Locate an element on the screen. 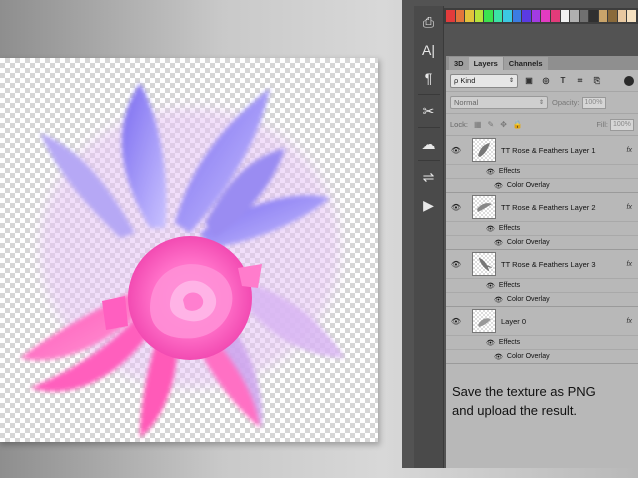 The height and width of the screenshot is (478, 638). lock-label: Lock: is located at coordinates (459, 124).